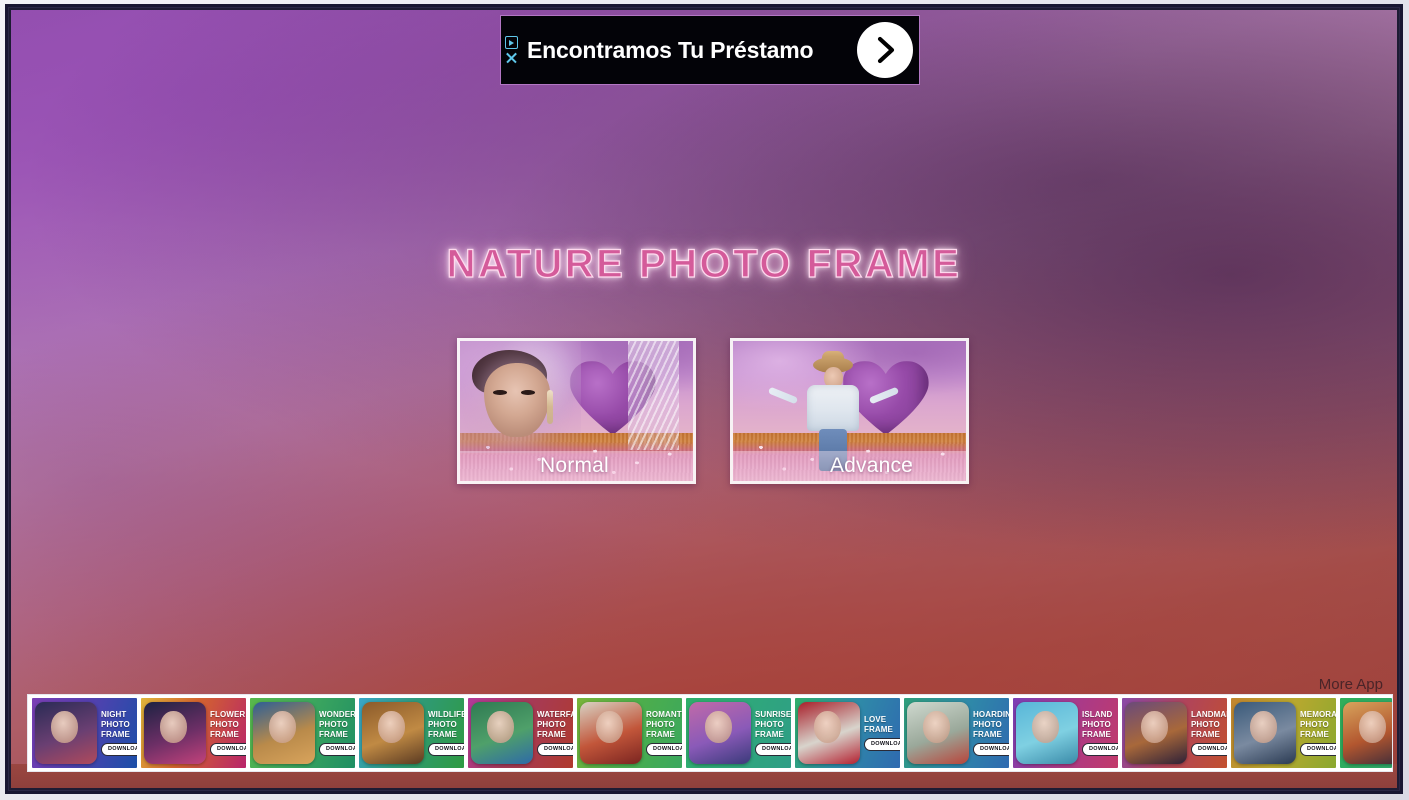 The width and height of the screenshot is (1409, 800). I want to click on promoted-app-title-line: FLOWER, so click(228, 714).